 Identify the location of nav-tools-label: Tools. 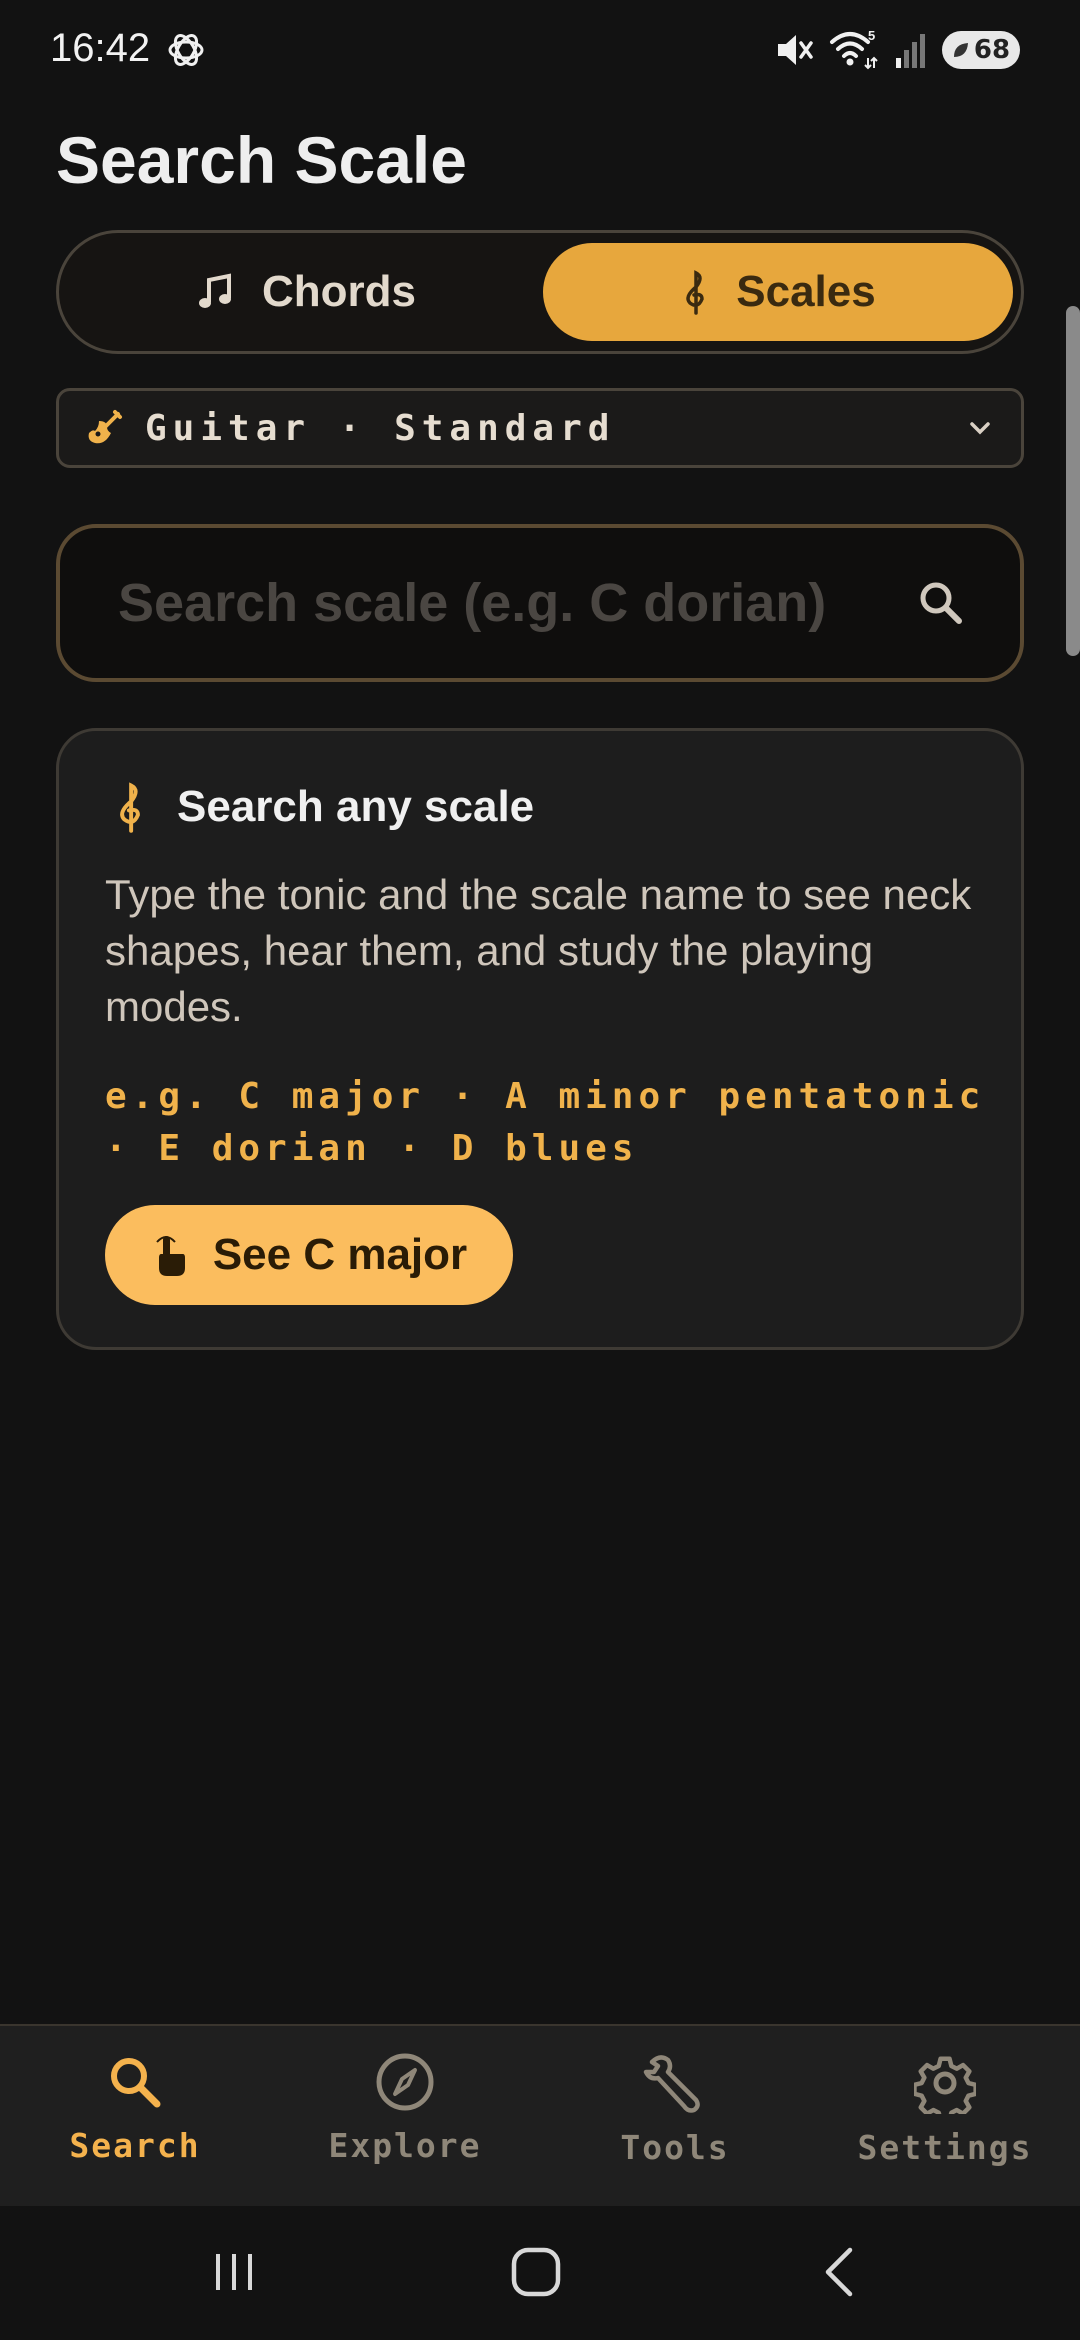
(675, 2147).